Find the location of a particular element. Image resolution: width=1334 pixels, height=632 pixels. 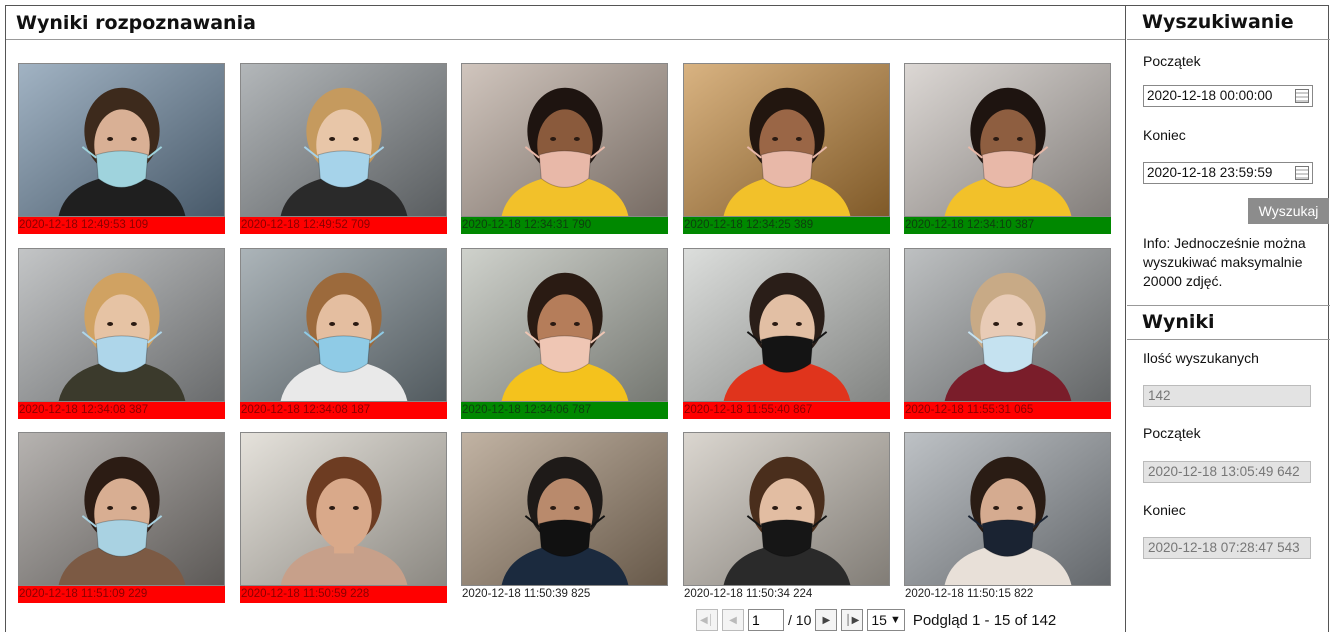

result-tile: 2020-12-18 11:50:34 224 is located at coordinates (786, 517).